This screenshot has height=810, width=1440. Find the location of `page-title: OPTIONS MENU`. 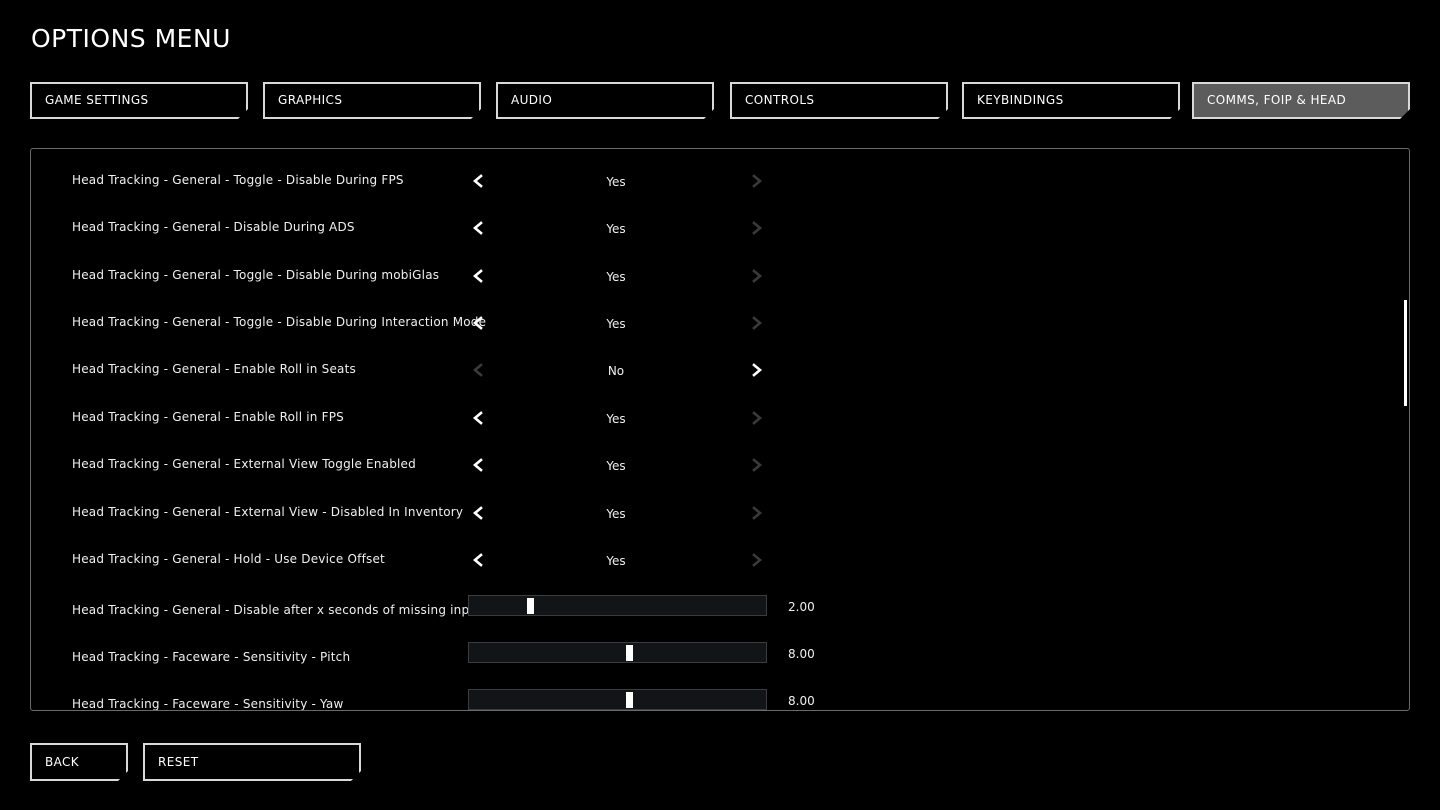

page-title: OPTIONS MENU is located at coordinates (131, 38).